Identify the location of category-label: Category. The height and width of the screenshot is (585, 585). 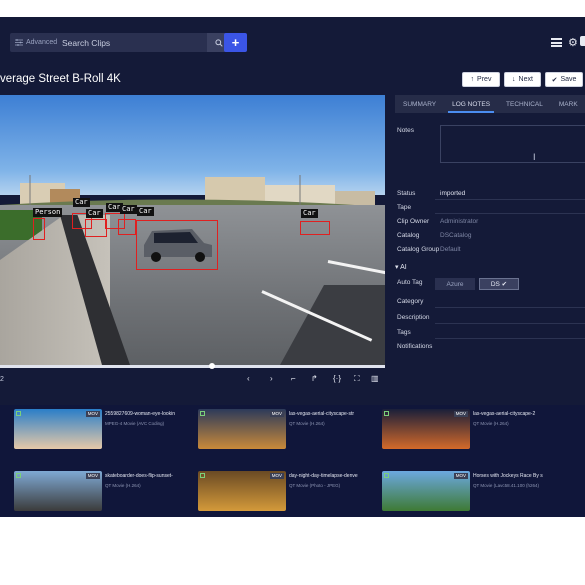
(410, 301).